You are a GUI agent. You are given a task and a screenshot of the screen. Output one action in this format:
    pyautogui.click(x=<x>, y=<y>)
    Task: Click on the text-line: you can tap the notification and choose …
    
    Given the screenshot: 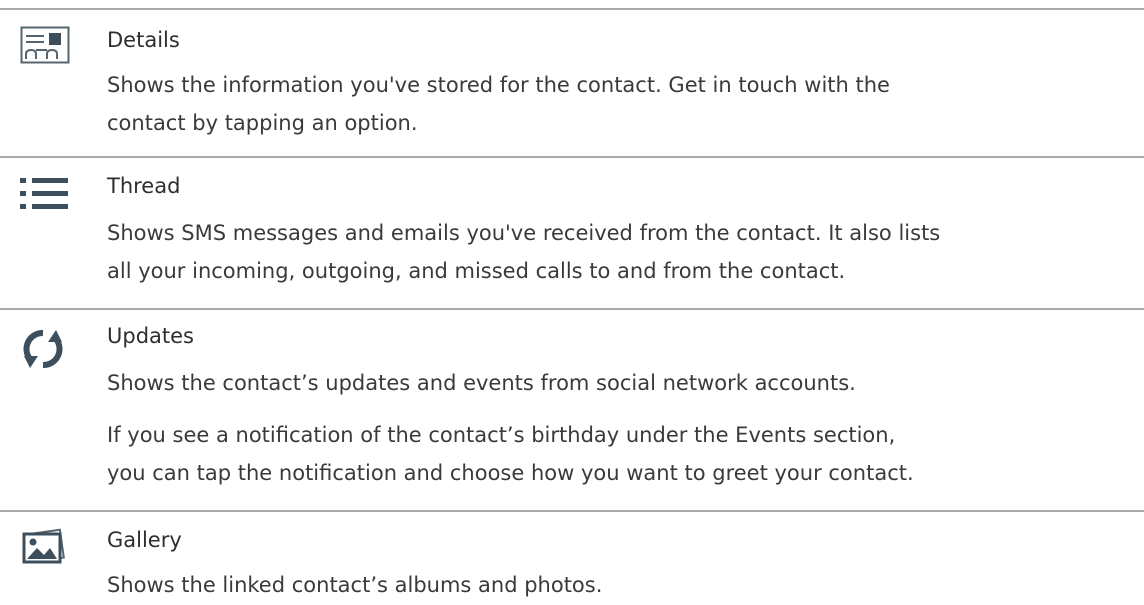 What is the action you would take?
    pyautogui.click(x=510, y=473)
    